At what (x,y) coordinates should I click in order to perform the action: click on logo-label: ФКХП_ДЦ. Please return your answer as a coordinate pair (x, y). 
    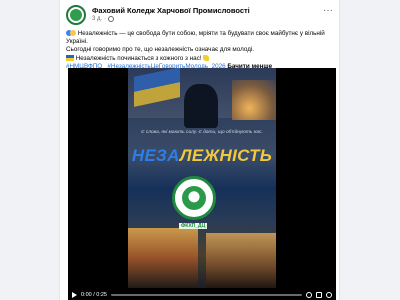
    Looking at the image, I should click on (193, 226).